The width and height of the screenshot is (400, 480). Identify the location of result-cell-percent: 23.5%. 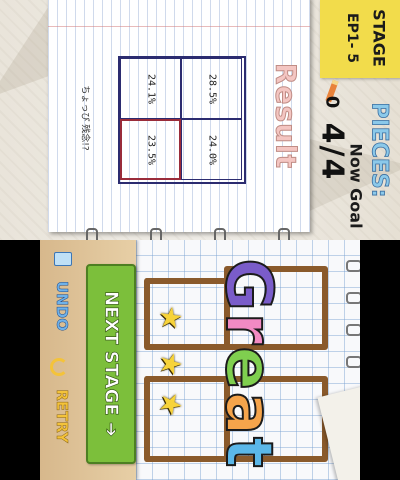
(150, 149).